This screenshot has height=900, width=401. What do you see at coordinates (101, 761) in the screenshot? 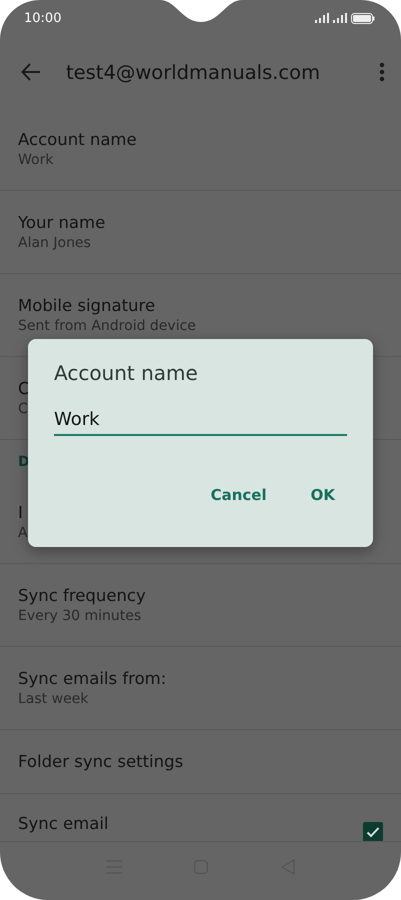
I see `setting-title: Folder sync settings` at bounding box center [101, 761].